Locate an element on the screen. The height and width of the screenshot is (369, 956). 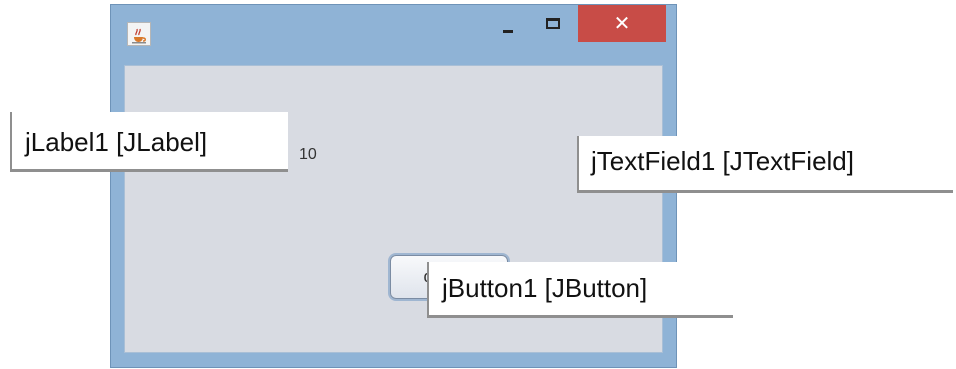
annotation-jlabel: jLabel1 [JLabel] is located at coordinates (149, 142).